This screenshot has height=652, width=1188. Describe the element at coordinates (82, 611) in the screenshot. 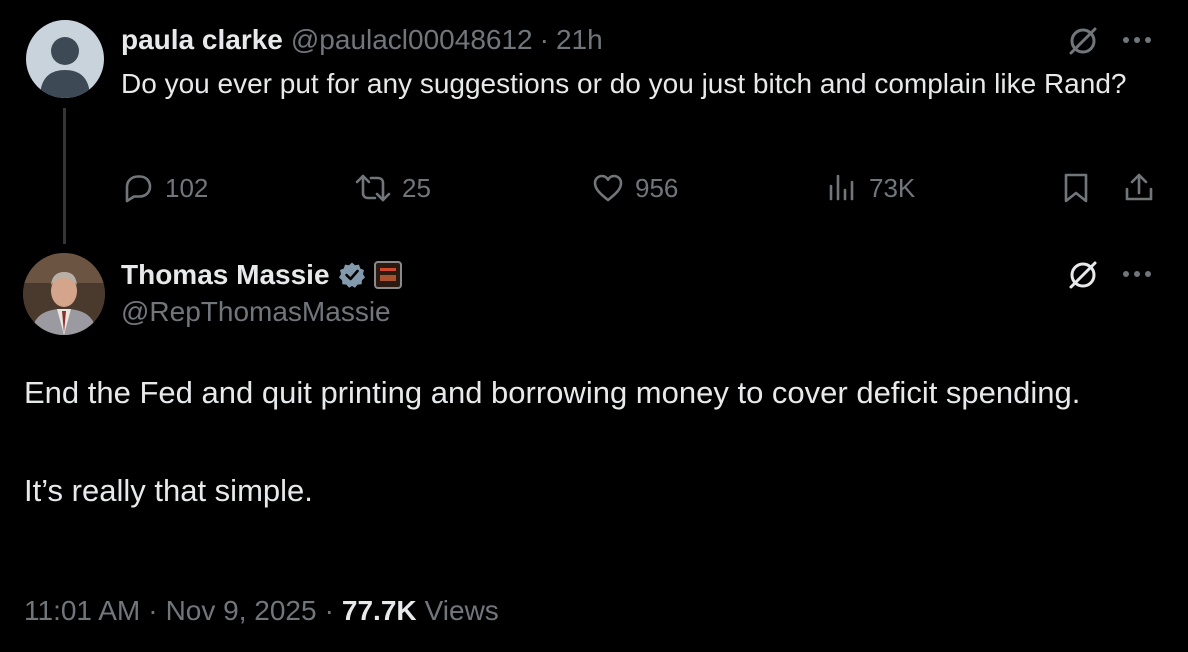

I see `tweet-time: 11:01 AM` at that location.